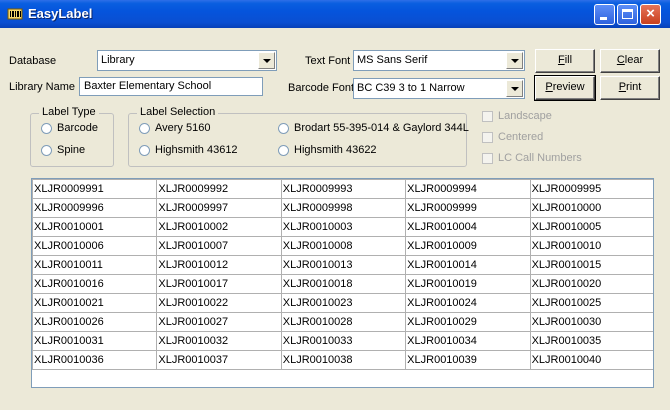 This screenshot has width=670, height=410. Describe the element at coordinates (343, 341) in the screenshot. I see `grid-cell: XLJR0010033` at that location.